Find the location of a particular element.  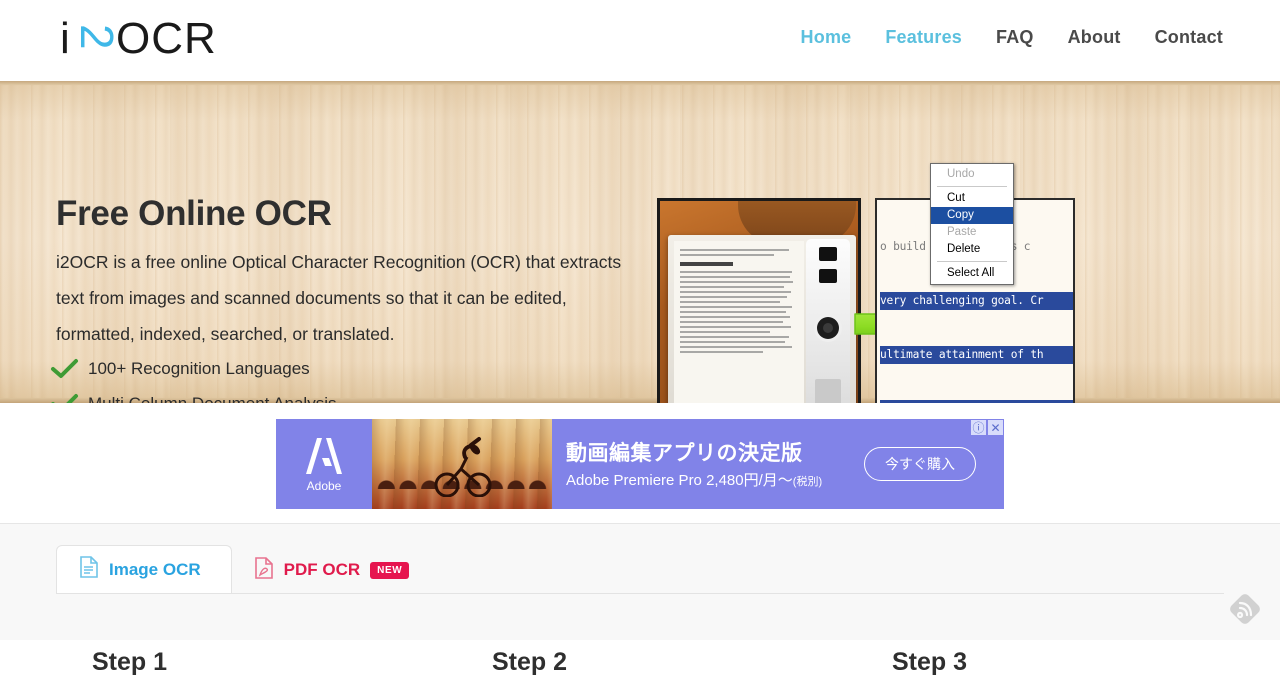

camera-capture-photo is located at coordinates (759, 300).